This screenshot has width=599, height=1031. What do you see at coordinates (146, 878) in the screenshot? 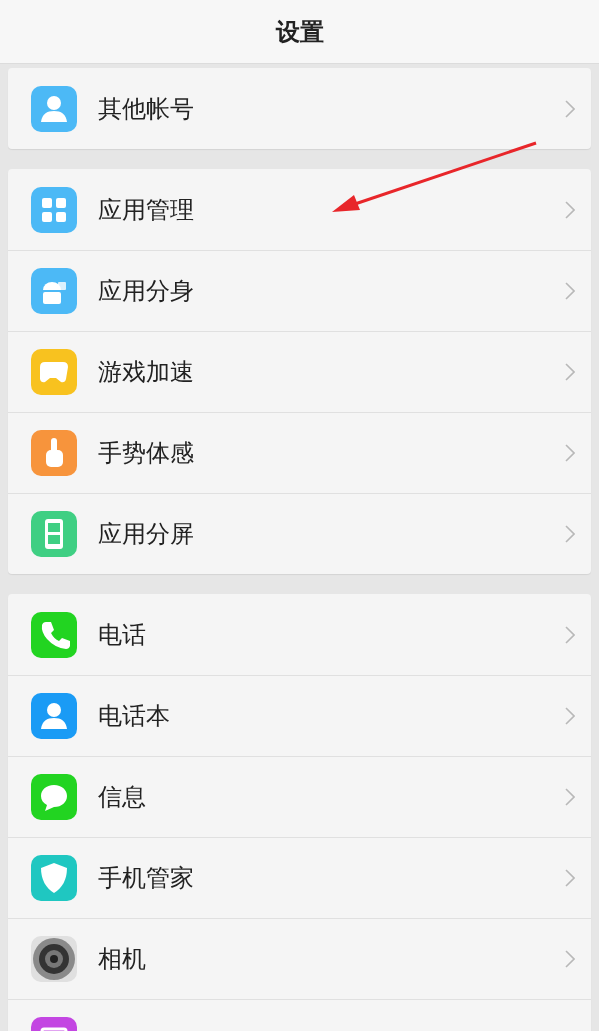
I see `row-label: 手机管家` at bounding box center [146, 878].